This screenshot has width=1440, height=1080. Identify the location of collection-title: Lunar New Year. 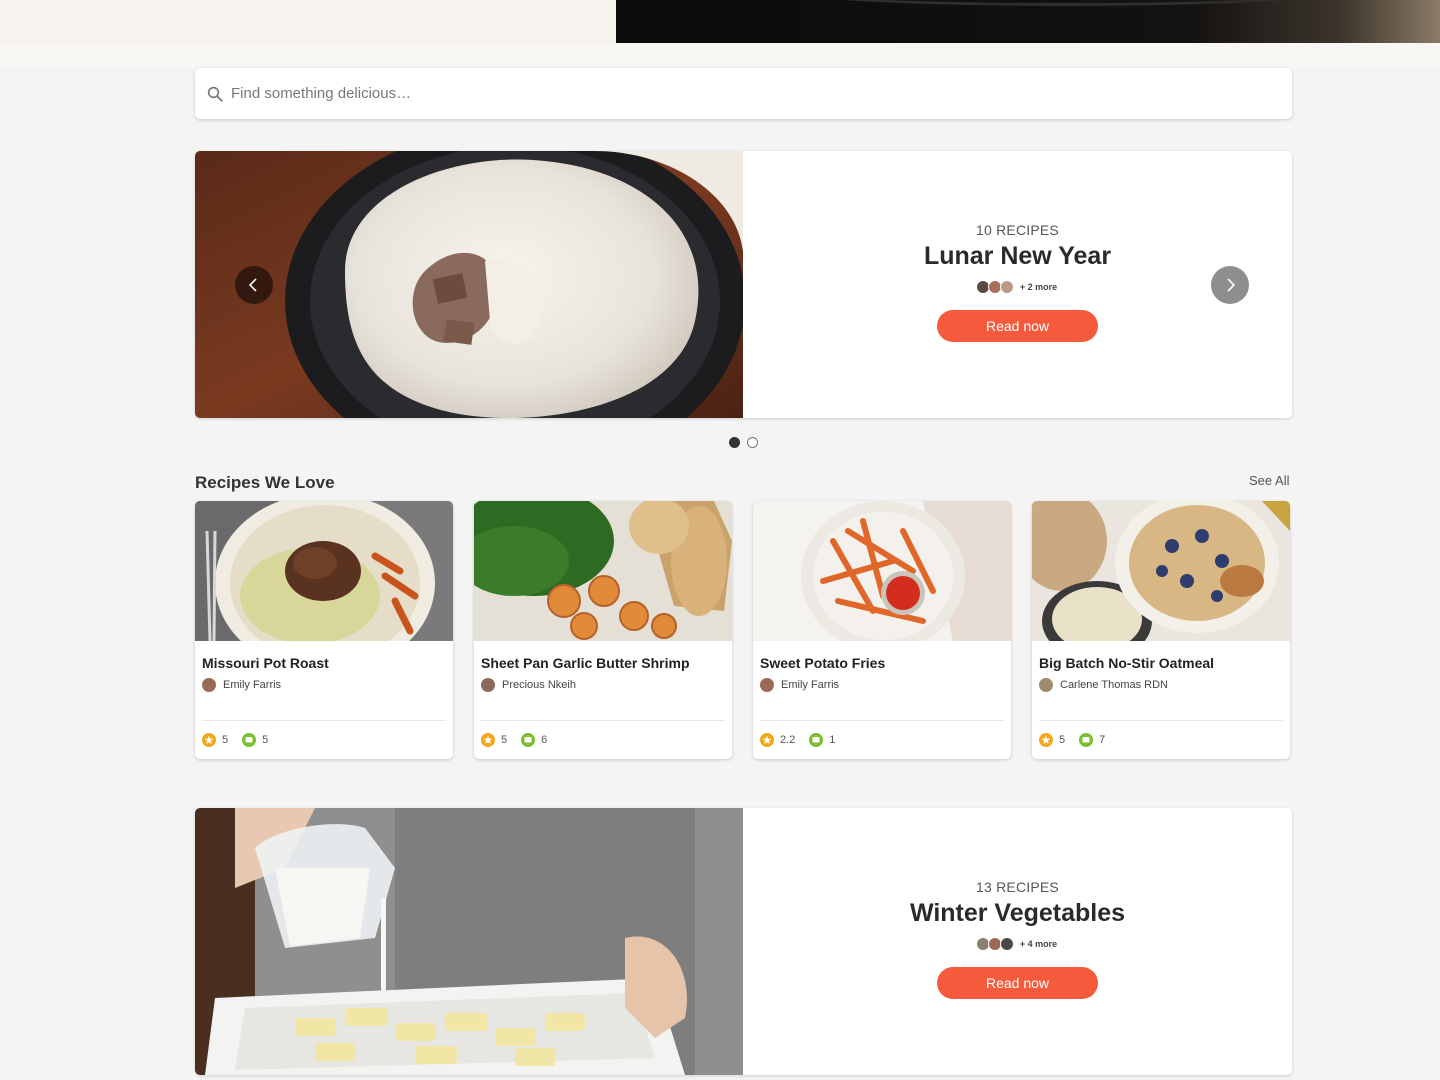
(1017, 256).